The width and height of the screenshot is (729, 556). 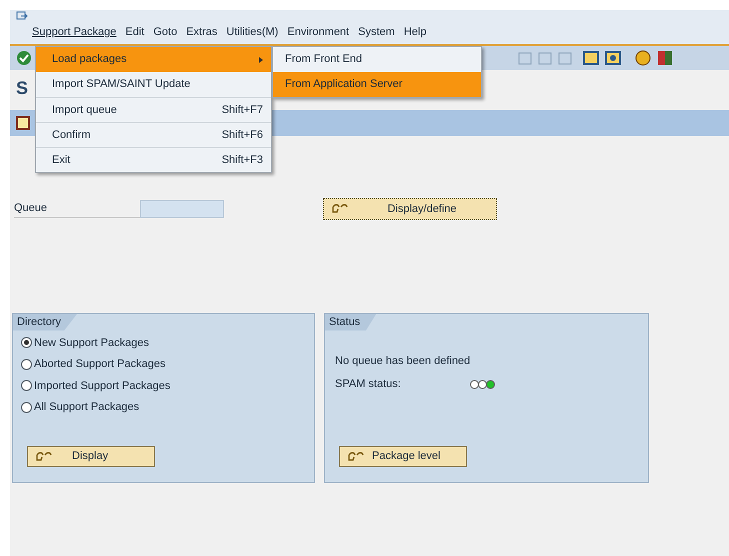 I want to click on menu-item: Environment, so click(x=318, y=32).